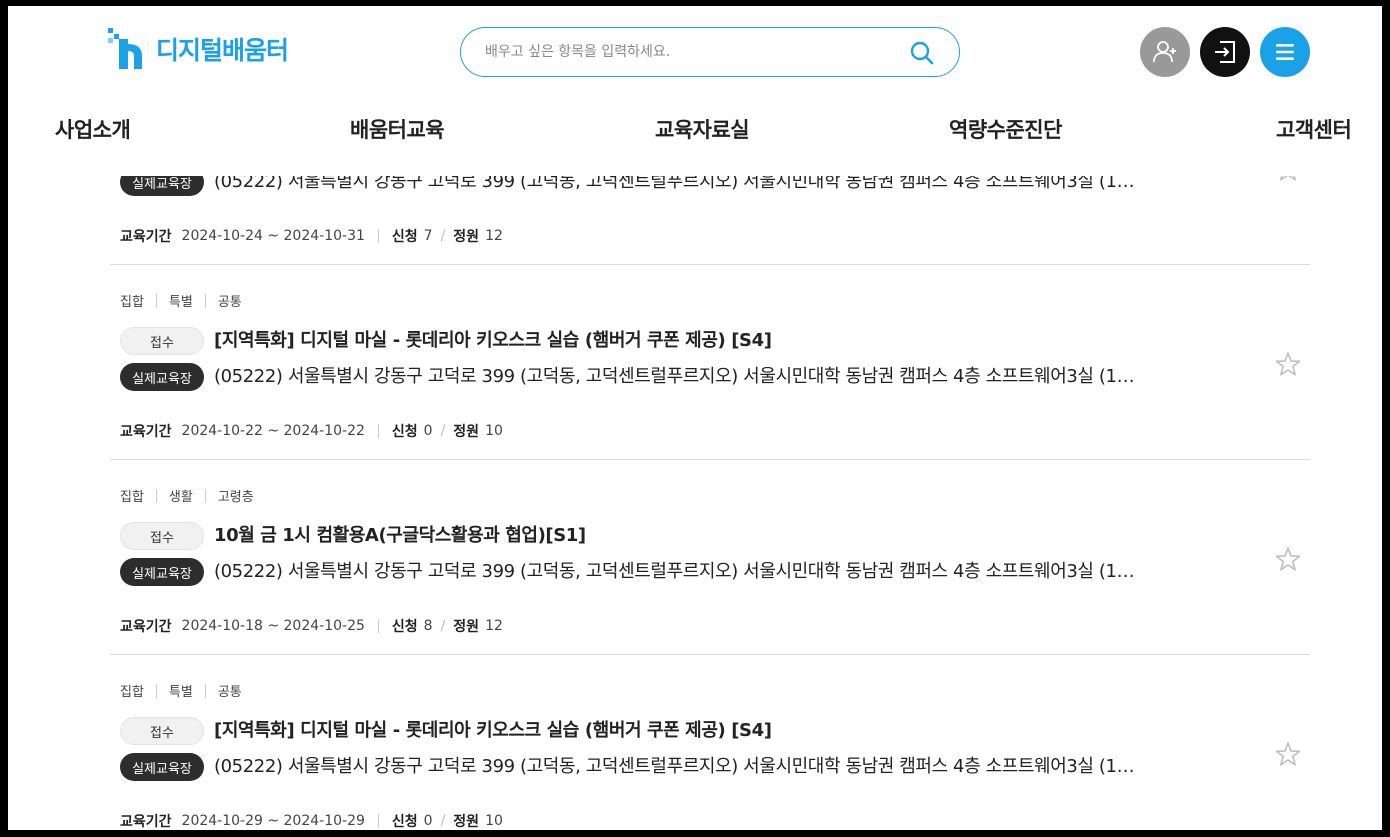 This screenshot has height=837, width=1390. Describe the element at coordinates (685, 52) in the screenshot. I see `search-input` at that location.